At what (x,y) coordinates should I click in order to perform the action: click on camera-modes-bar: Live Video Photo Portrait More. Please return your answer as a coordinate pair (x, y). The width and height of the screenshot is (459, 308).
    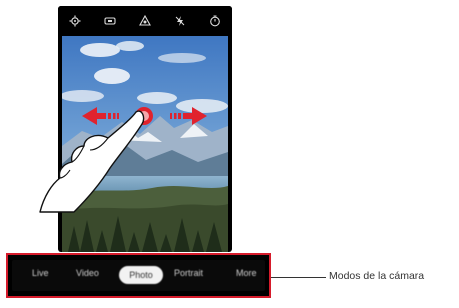
    Looking at the image, I should click on (138, 275).